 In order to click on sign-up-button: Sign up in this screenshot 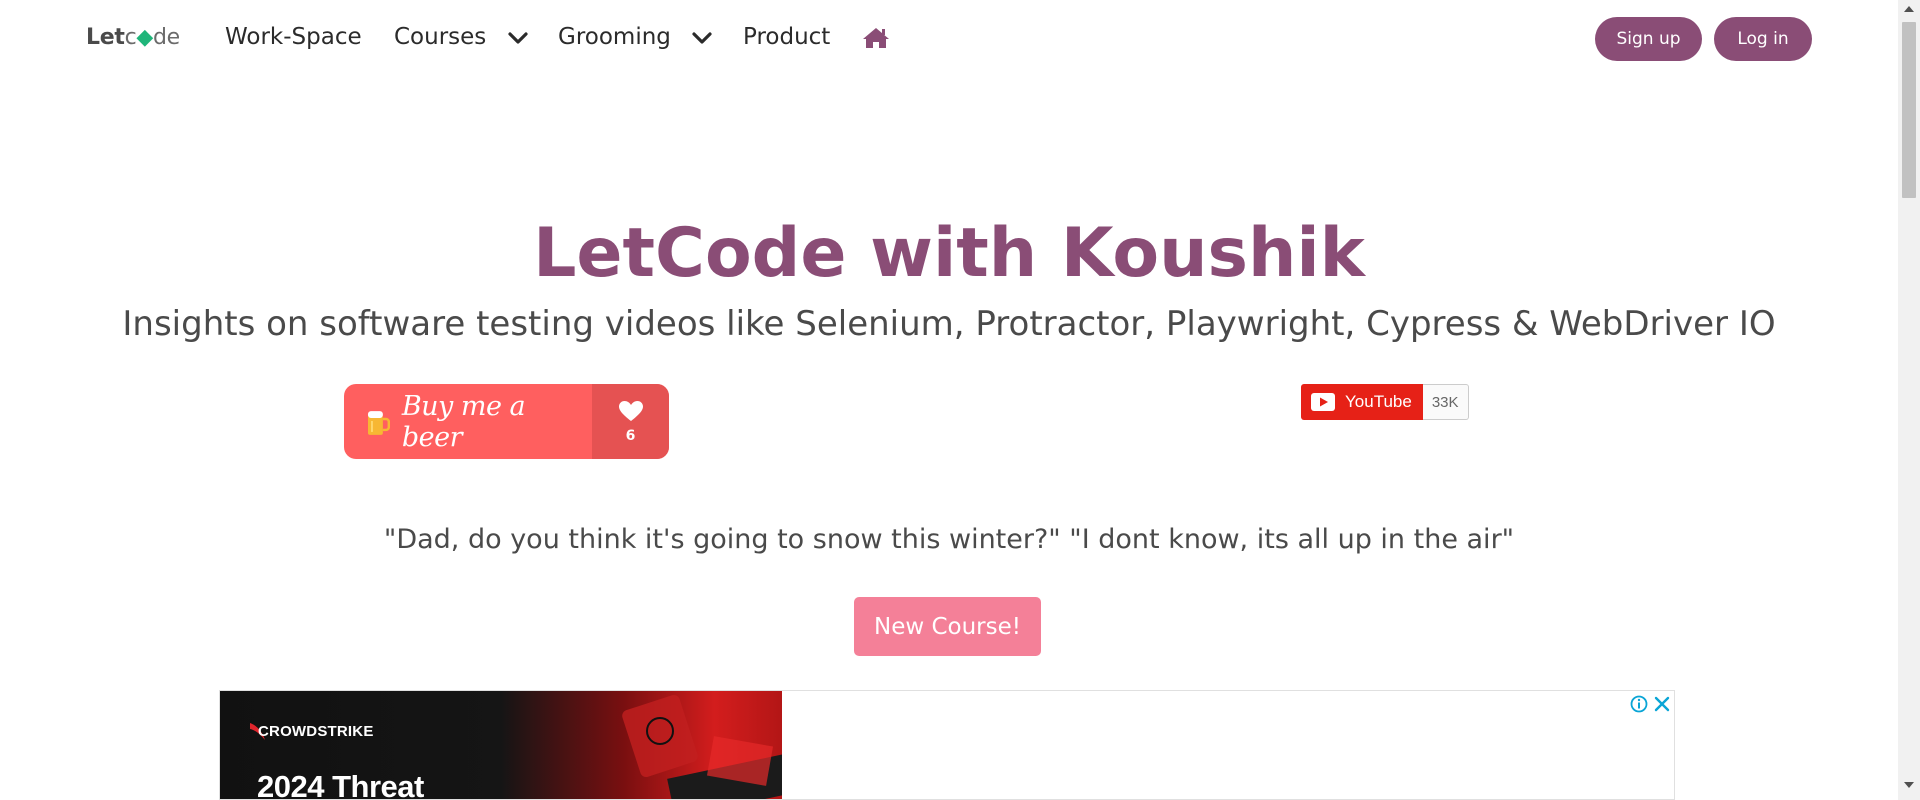, I will do `click(1648, 39)`.